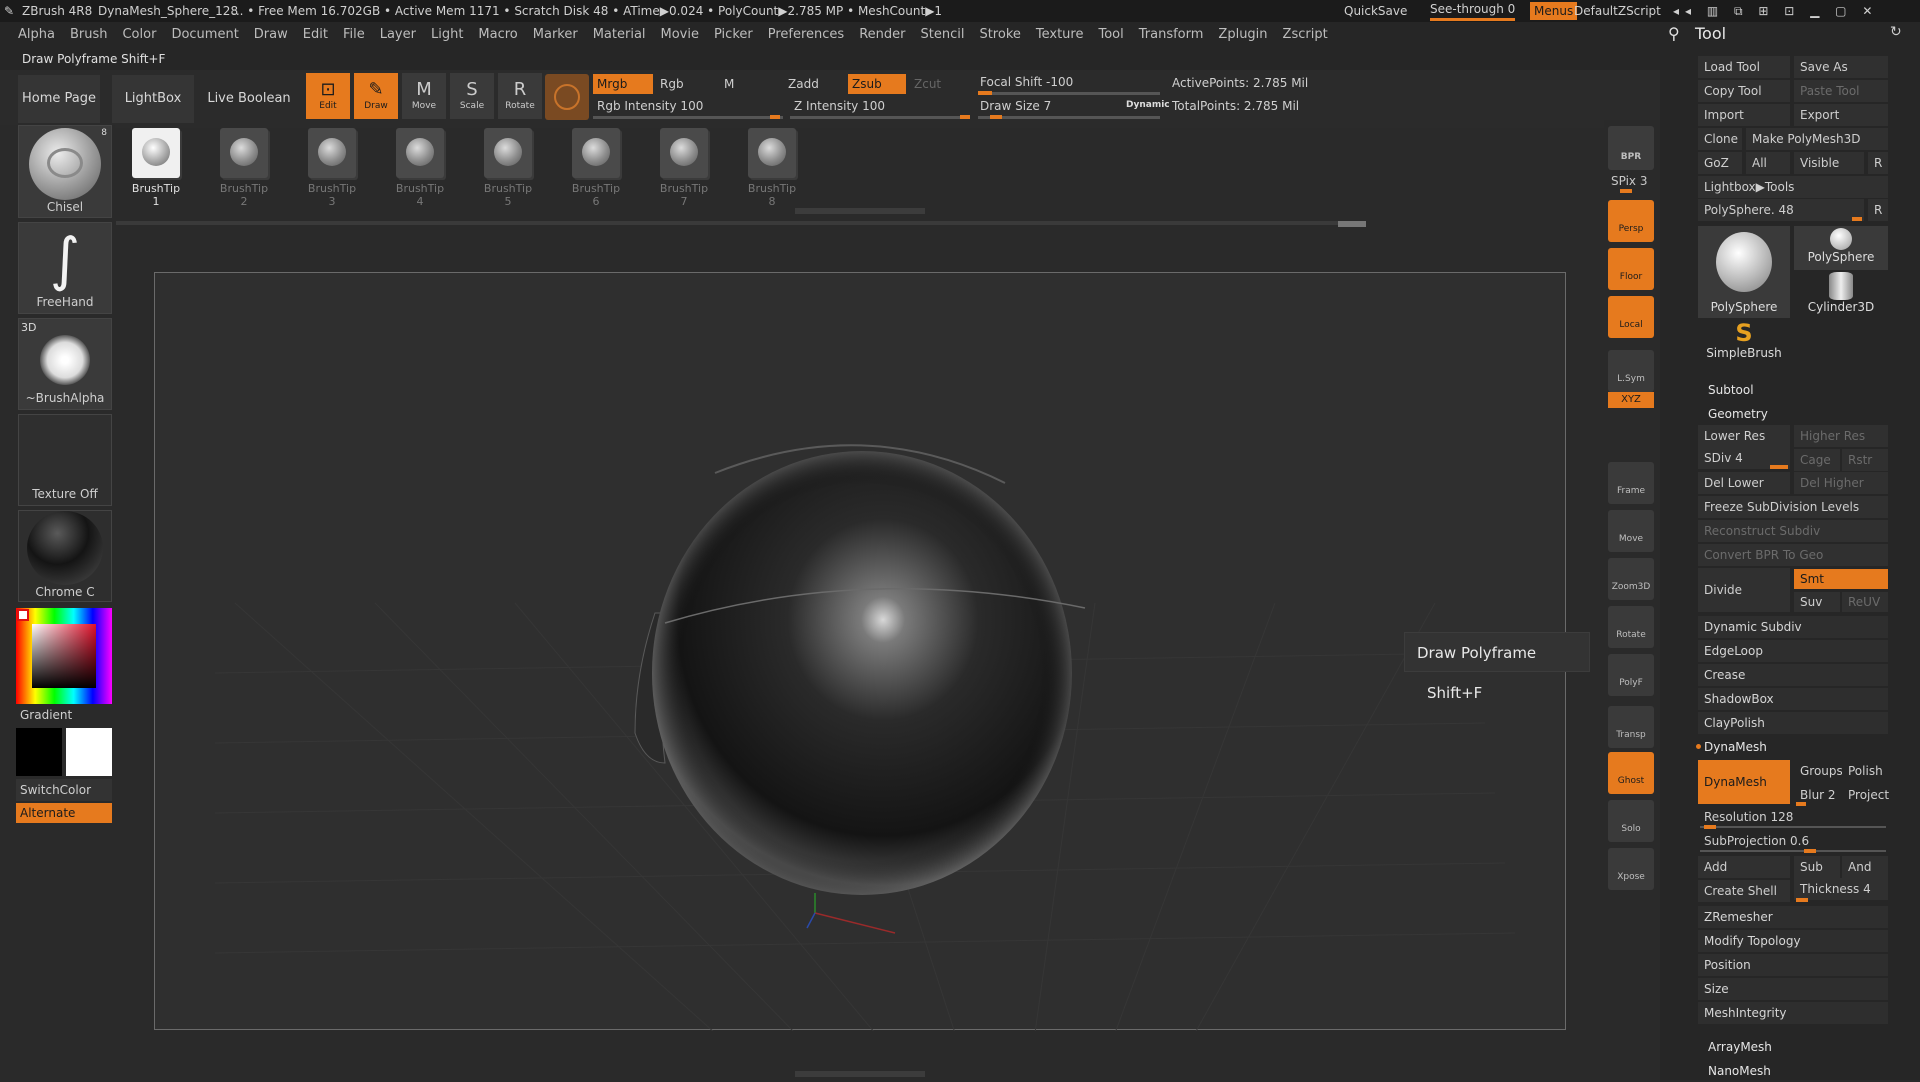 The width and height of the screenshot is (1920, 1082). Describe the element at coordinates (64, 790) in the screenshot. I see `switchcolor-button: SwitchColor` at that location.